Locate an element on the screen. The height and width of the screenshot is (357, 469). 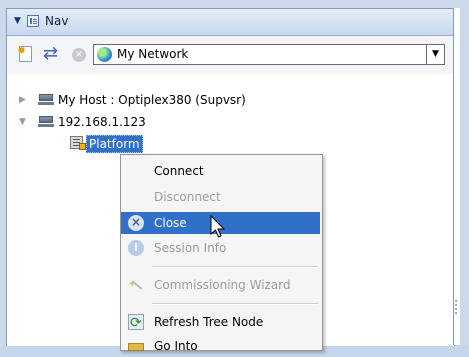
stop-button: × is located at coordinates (79, 55).